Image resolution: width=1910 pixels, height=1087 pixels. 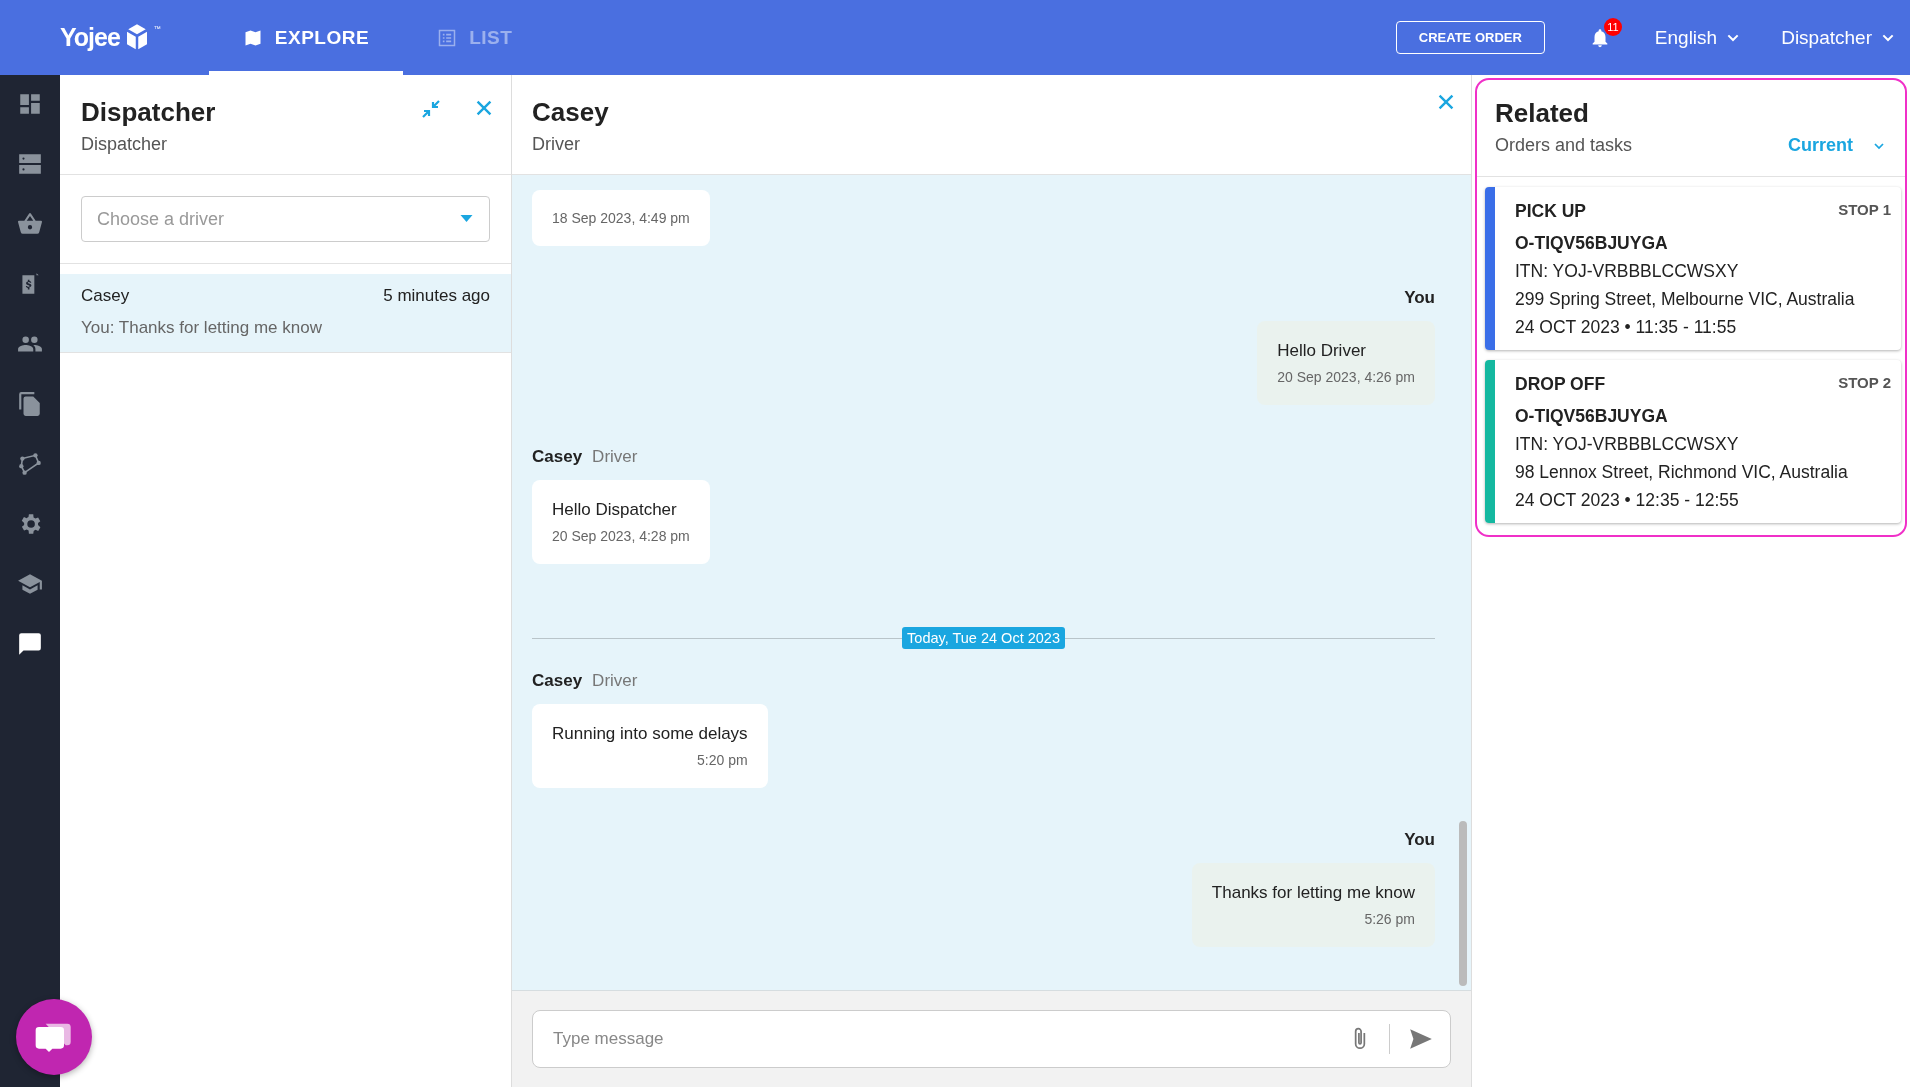 What do you see at coordinates (447, 37) in the screenshot?
I see `list-icon` at bounding box center [447, 37].